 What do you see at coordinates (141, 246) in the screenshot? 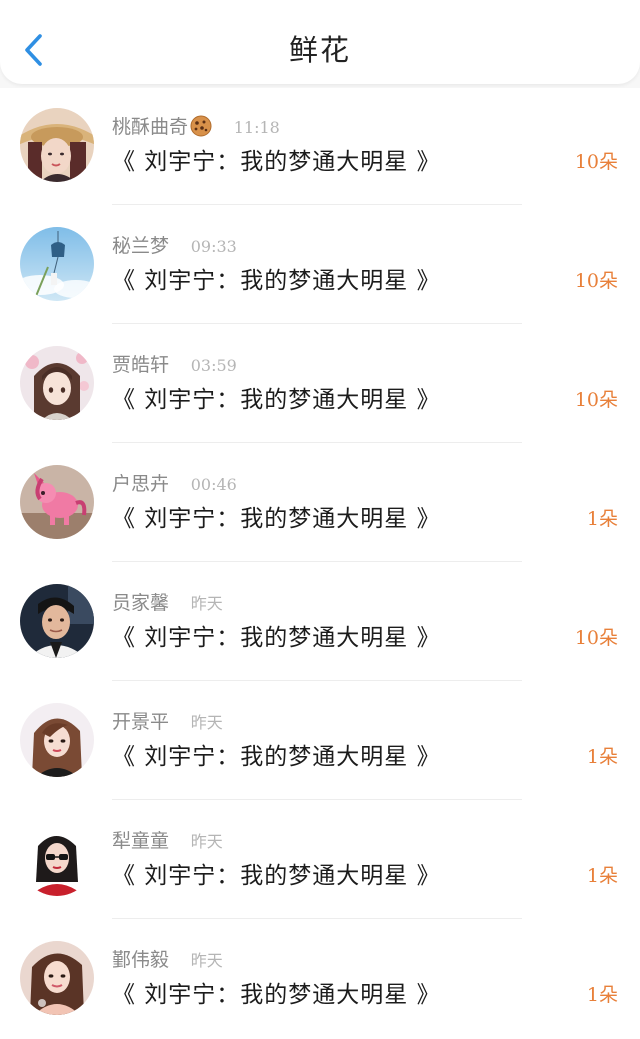
I see `sender-name: 秘兰梦` at bounding box center [141, 246].